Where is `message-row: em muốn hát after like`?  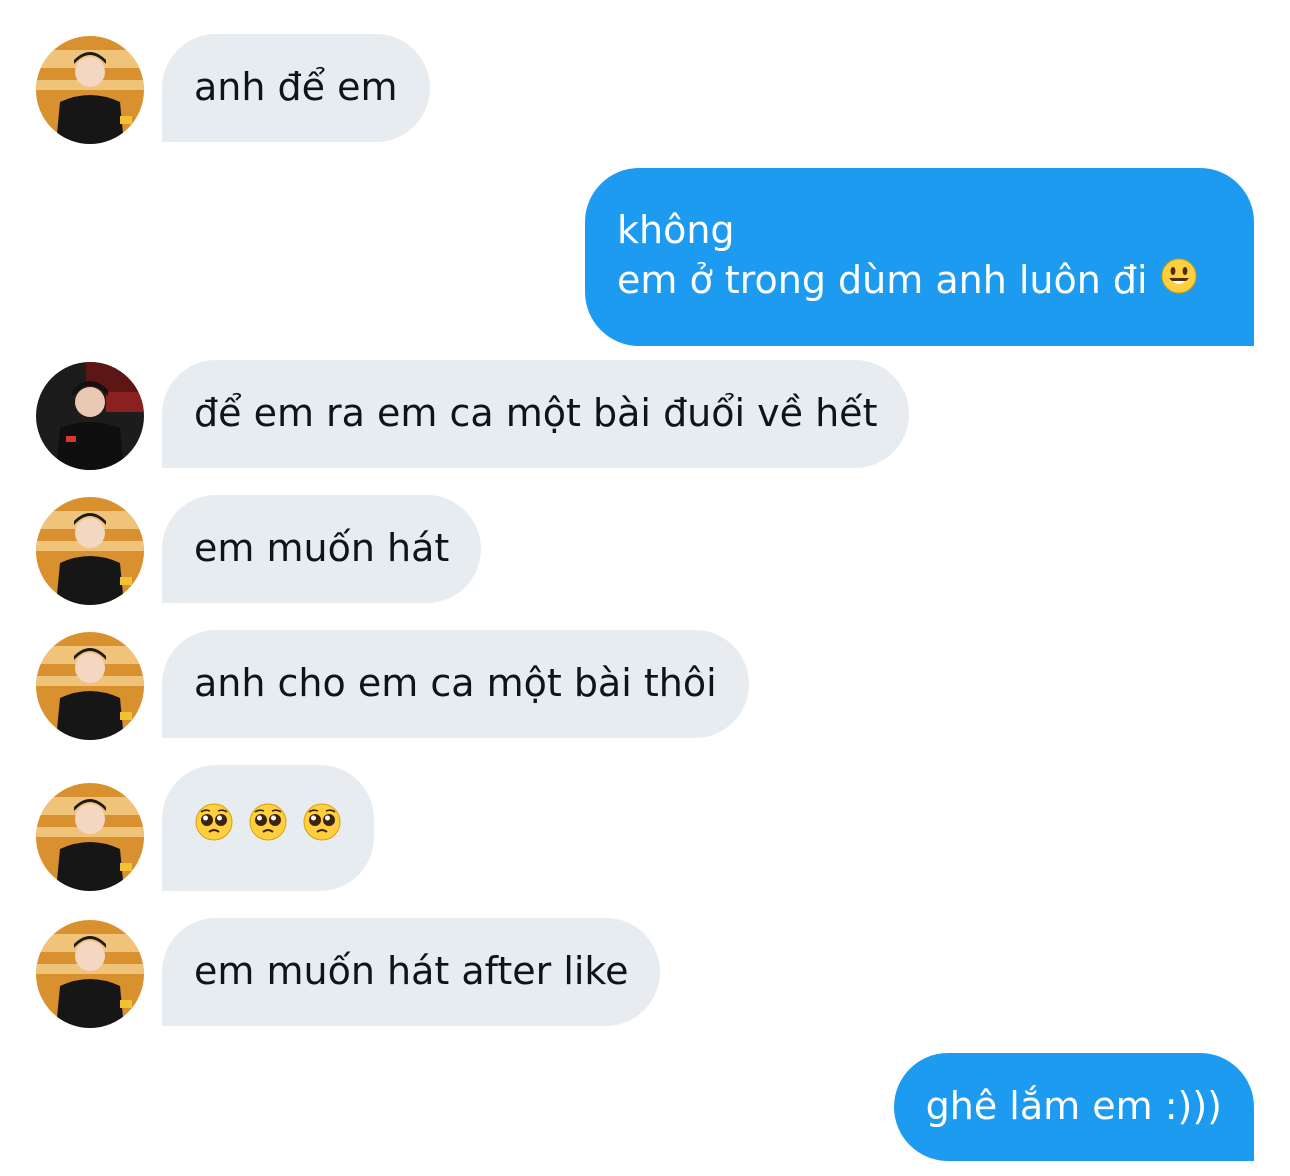
message-row: em muốn hát after like is located at coordinates (645, 973).